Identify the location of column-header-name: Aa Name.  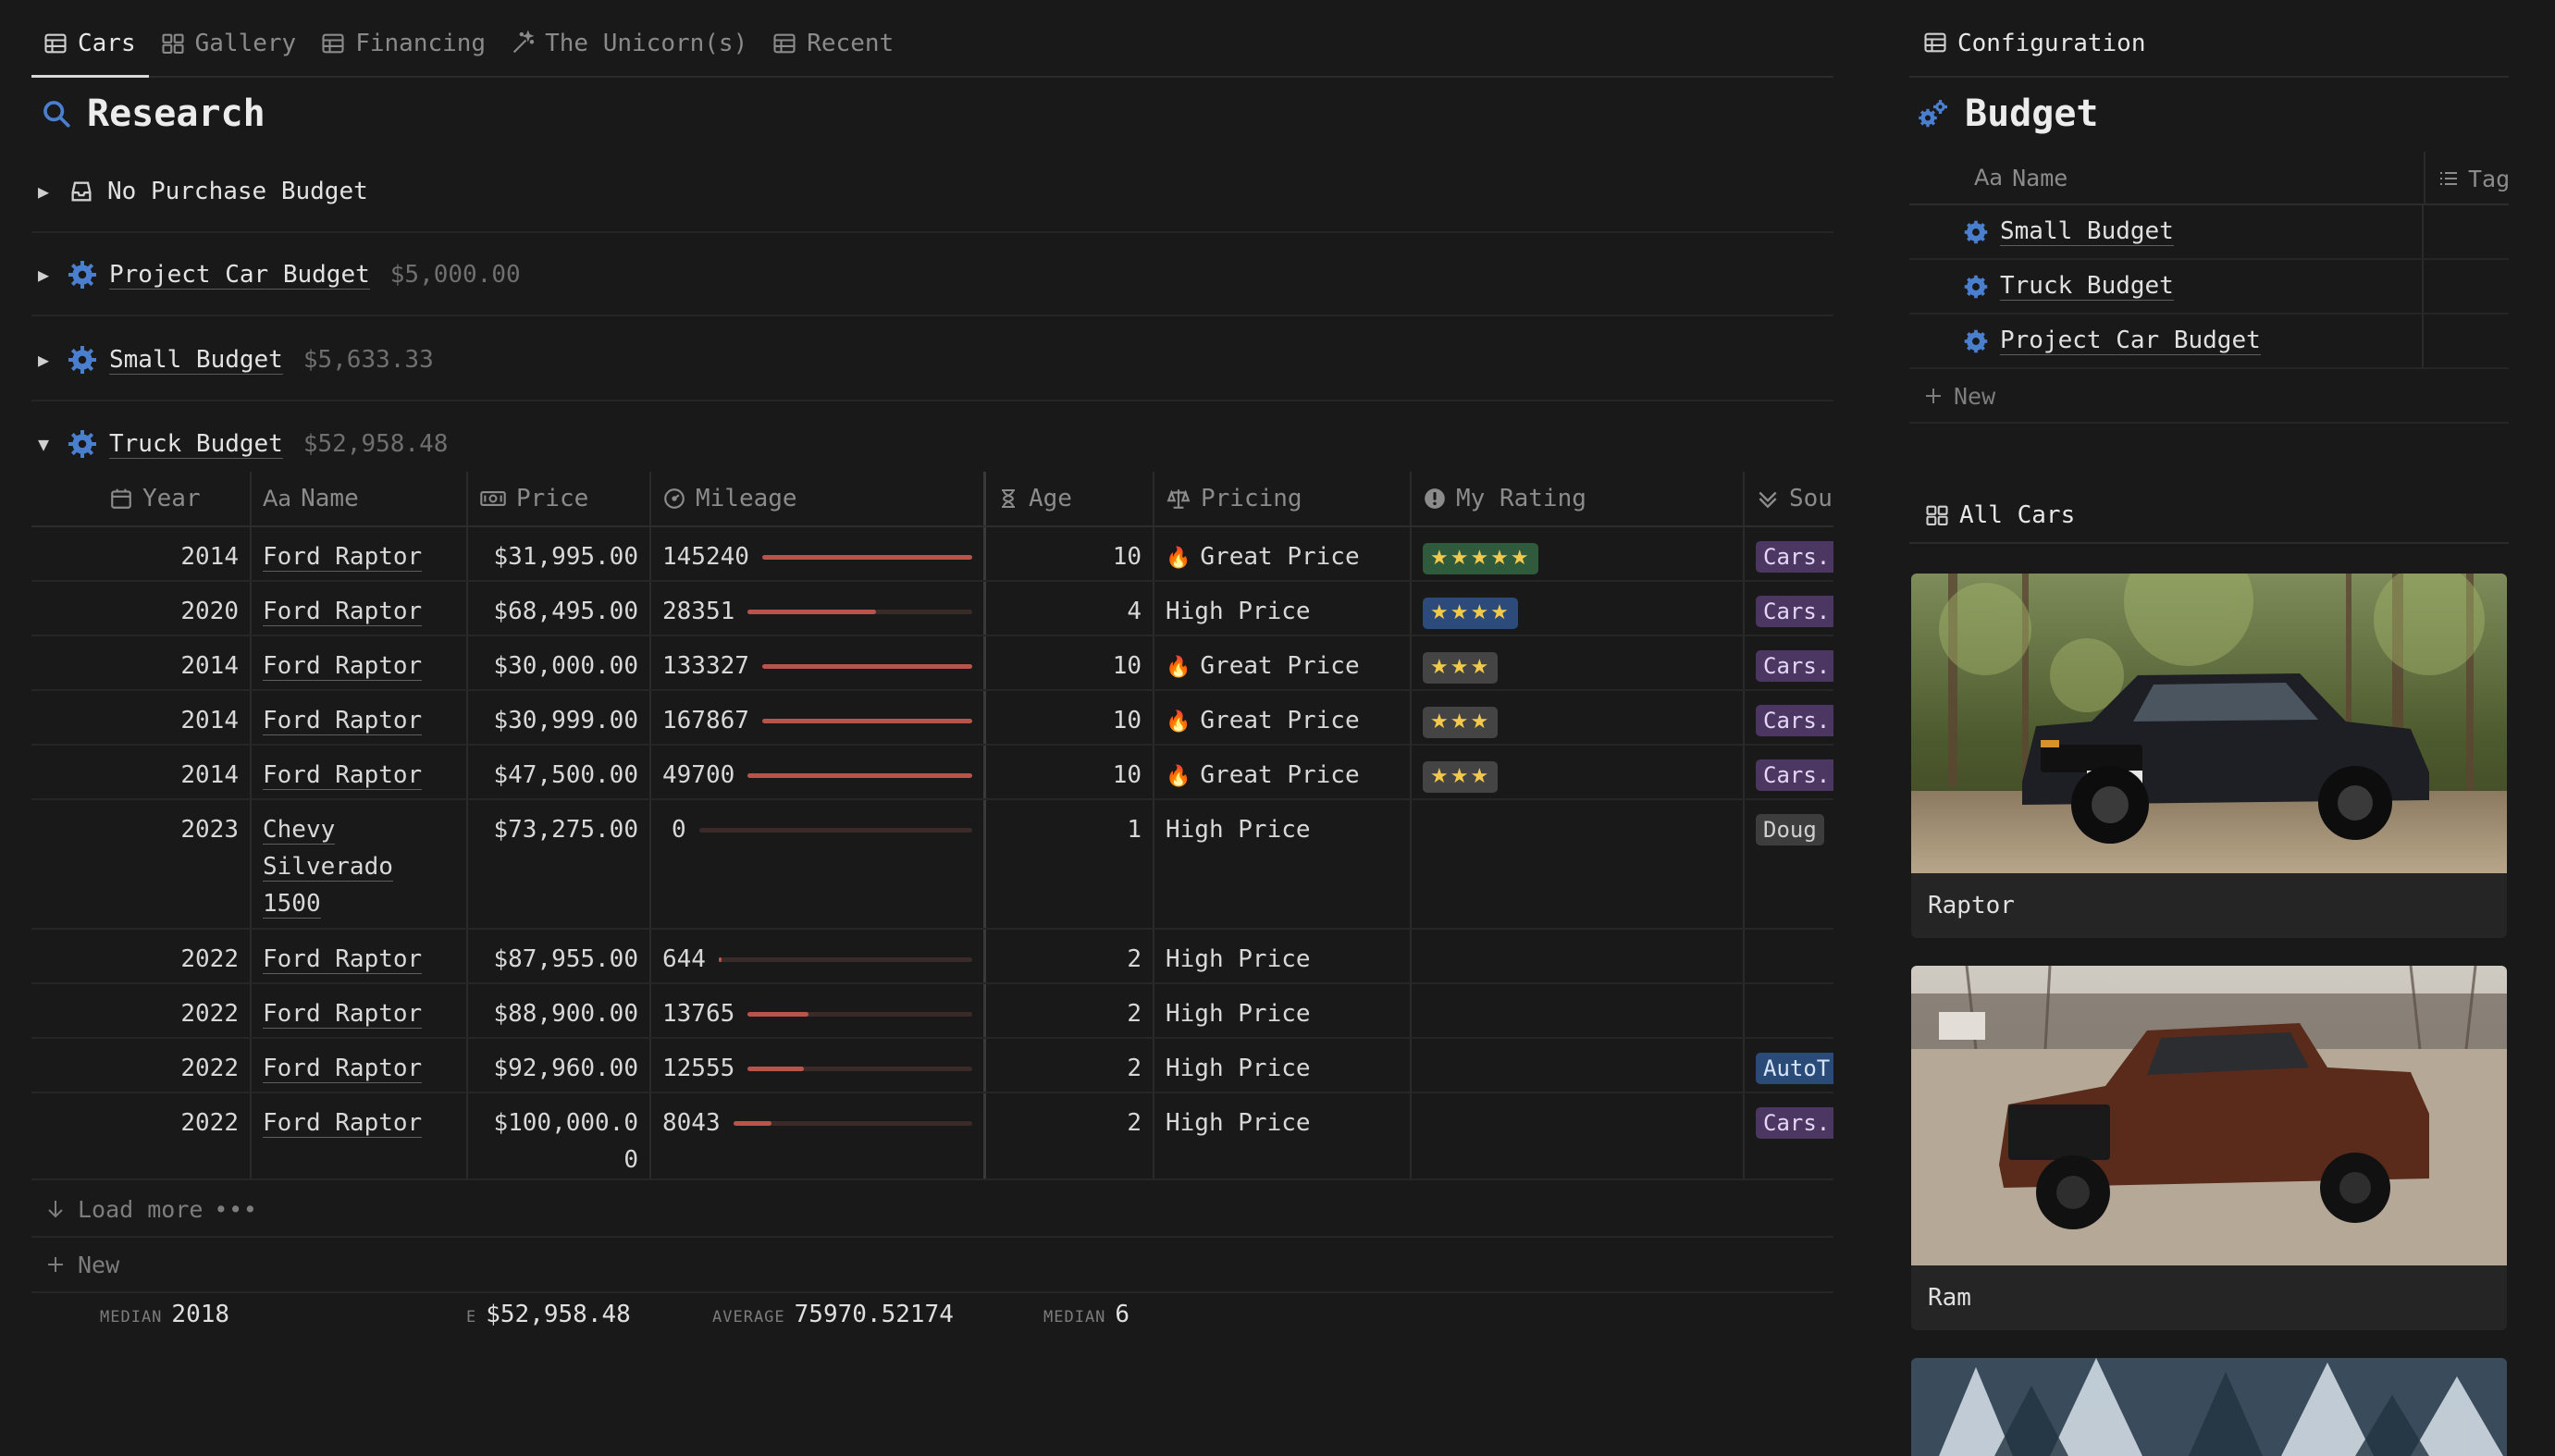
(2021, 178).